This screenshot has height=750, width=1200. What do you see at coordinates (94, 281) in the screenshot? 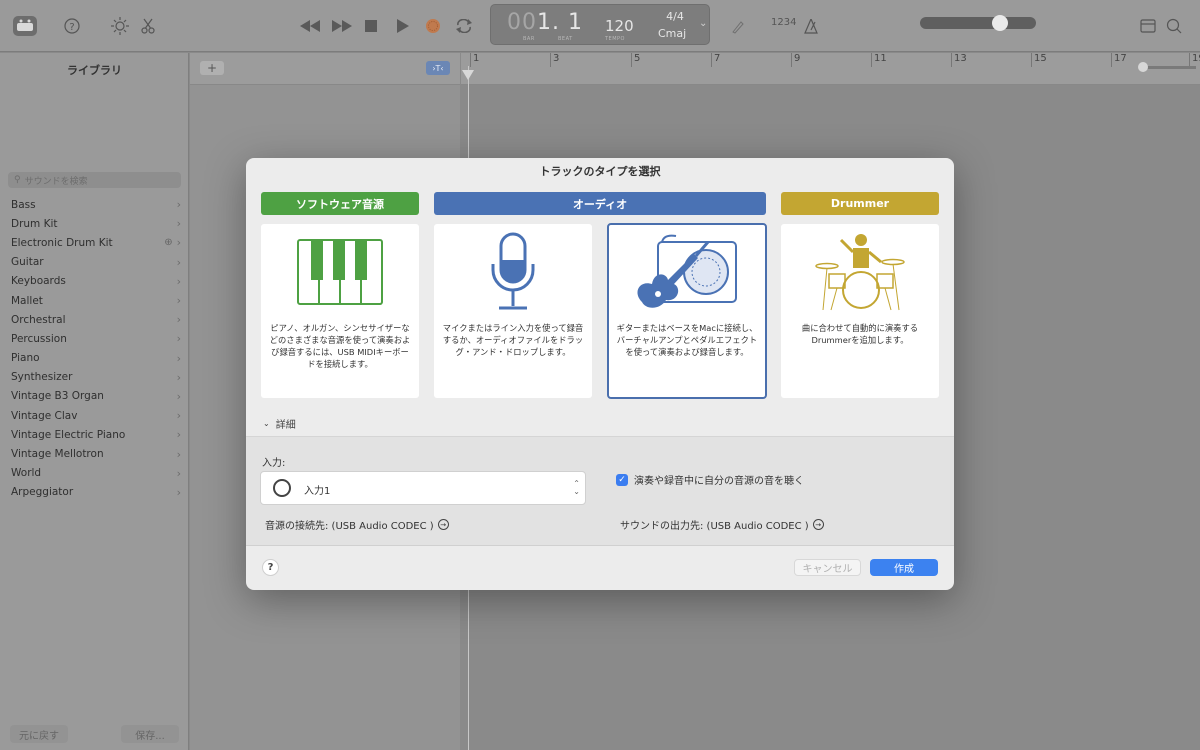
I see `library-item: Keyboards ›` at bounding box center [94, 281].